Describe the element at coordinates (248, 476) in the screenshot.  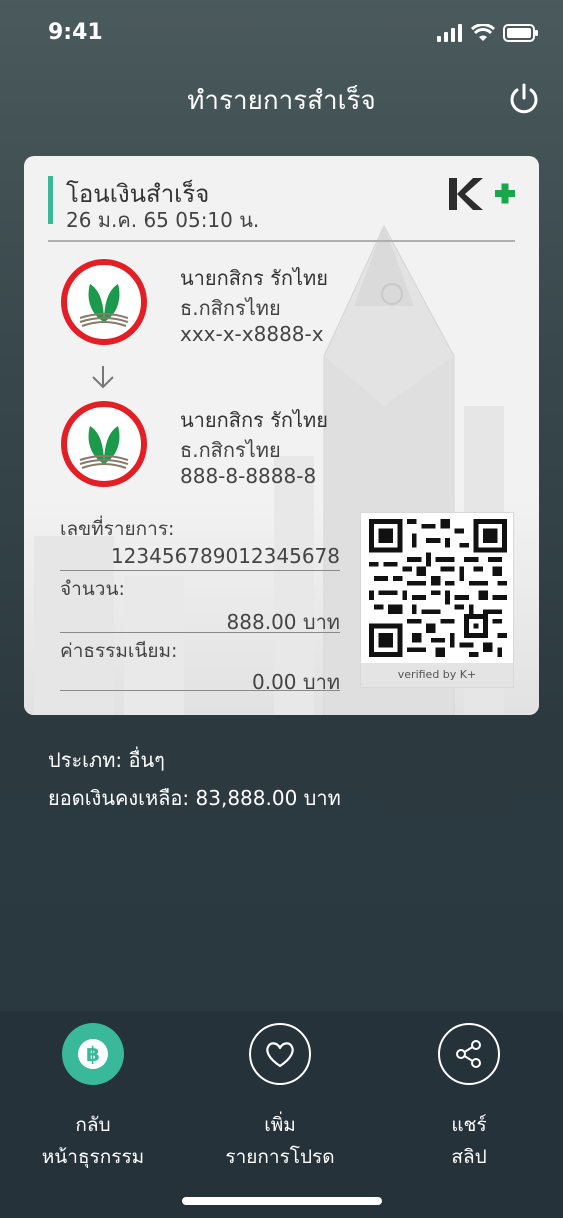
I see `receiver-account: 888-8-8888-8` at that location.